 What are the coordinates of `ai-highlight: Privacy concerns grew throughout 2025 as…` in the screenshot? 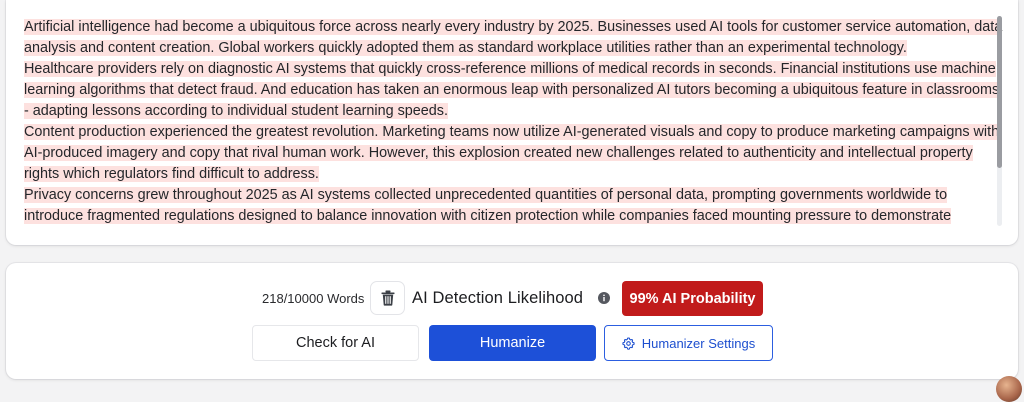 It's located at (488, 205).